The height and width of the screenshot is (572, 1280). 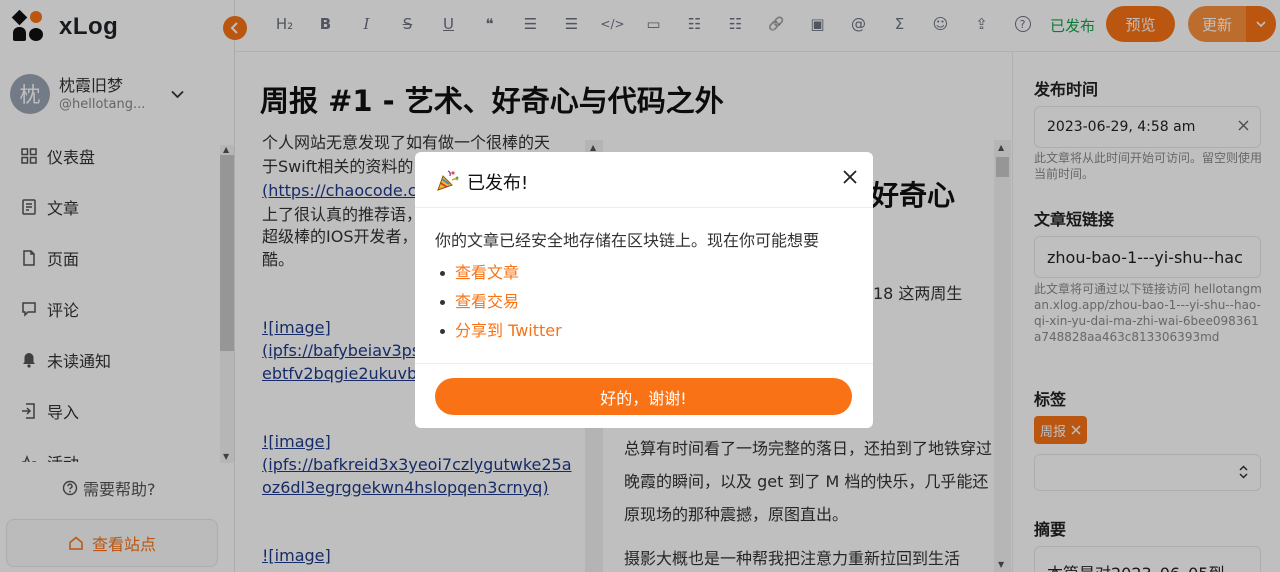 What do you see at coordinates (498, 183) in the screenshot?
I see `dialog-title: 已发布!` at bounding box center [498, 183].